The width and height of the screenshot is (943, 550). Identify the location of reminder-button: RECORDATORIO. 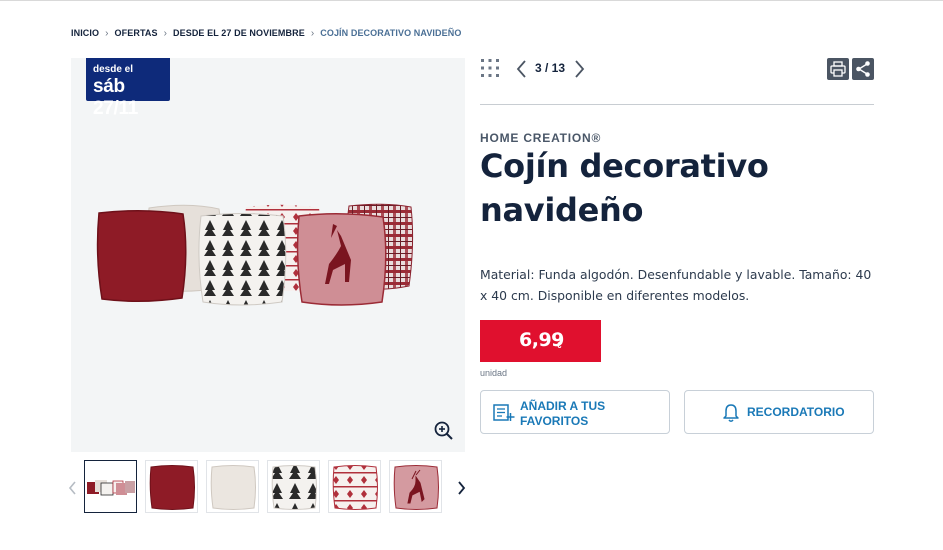
(779, 412).